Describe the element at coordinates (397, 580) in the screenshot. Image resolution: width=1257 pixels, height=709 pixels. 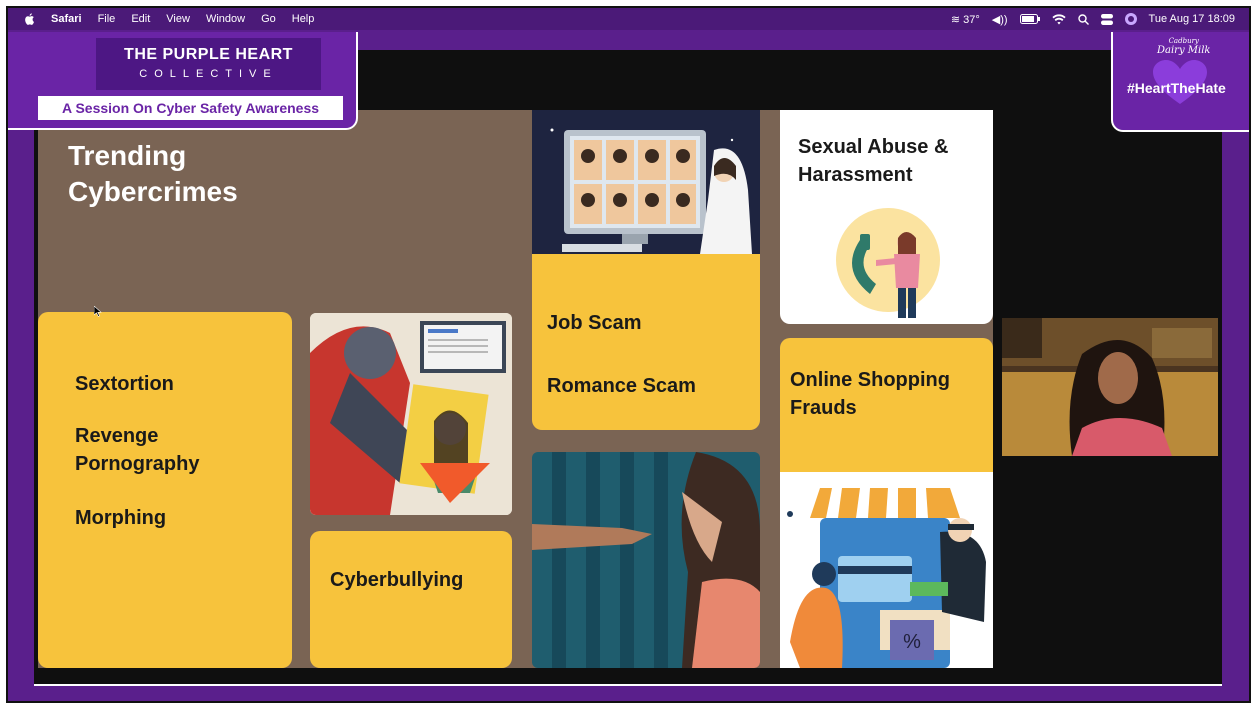
I see `label-cyberbullying: Cyberbullying` at that location.